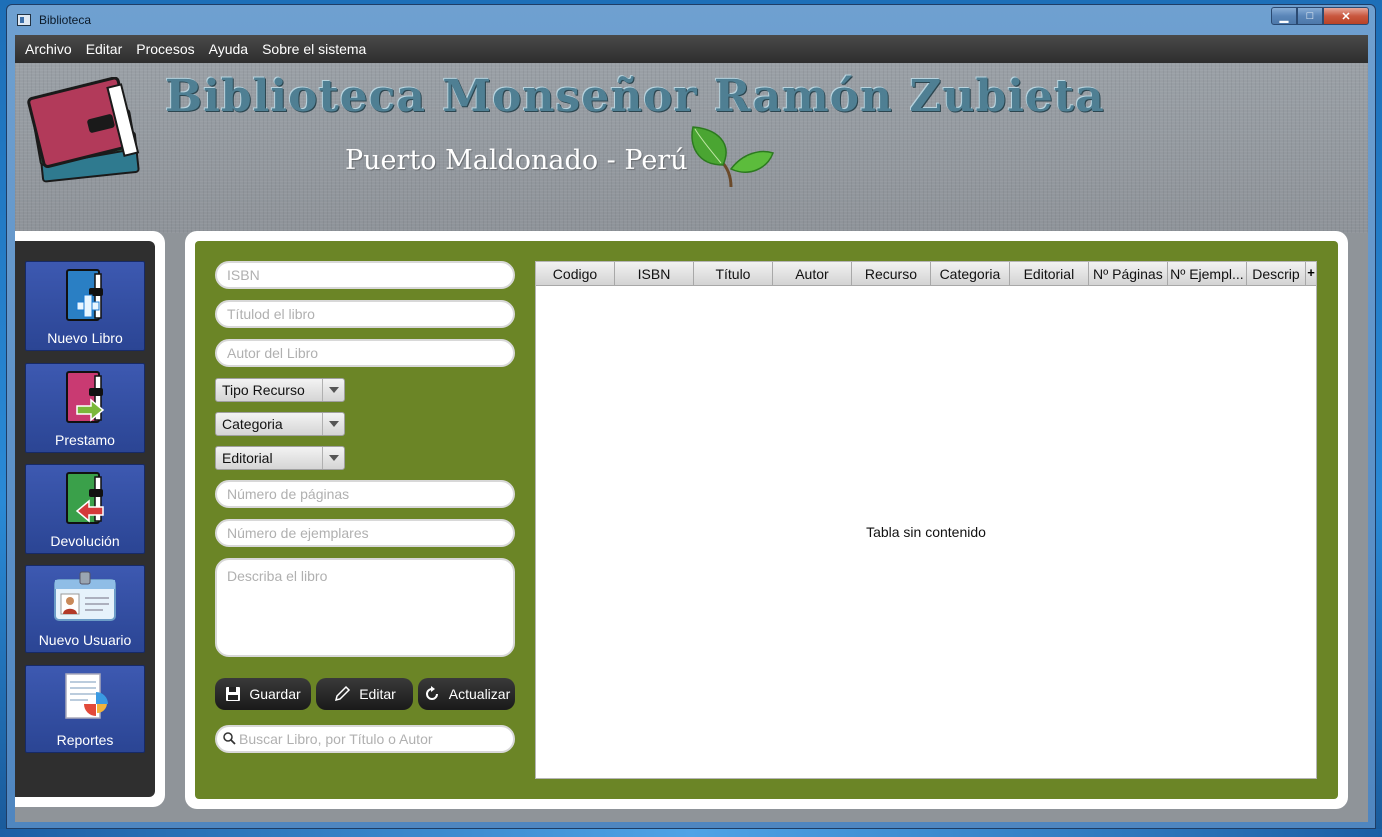  I want to click on editorial-value: Editorial, so click(247, 458).